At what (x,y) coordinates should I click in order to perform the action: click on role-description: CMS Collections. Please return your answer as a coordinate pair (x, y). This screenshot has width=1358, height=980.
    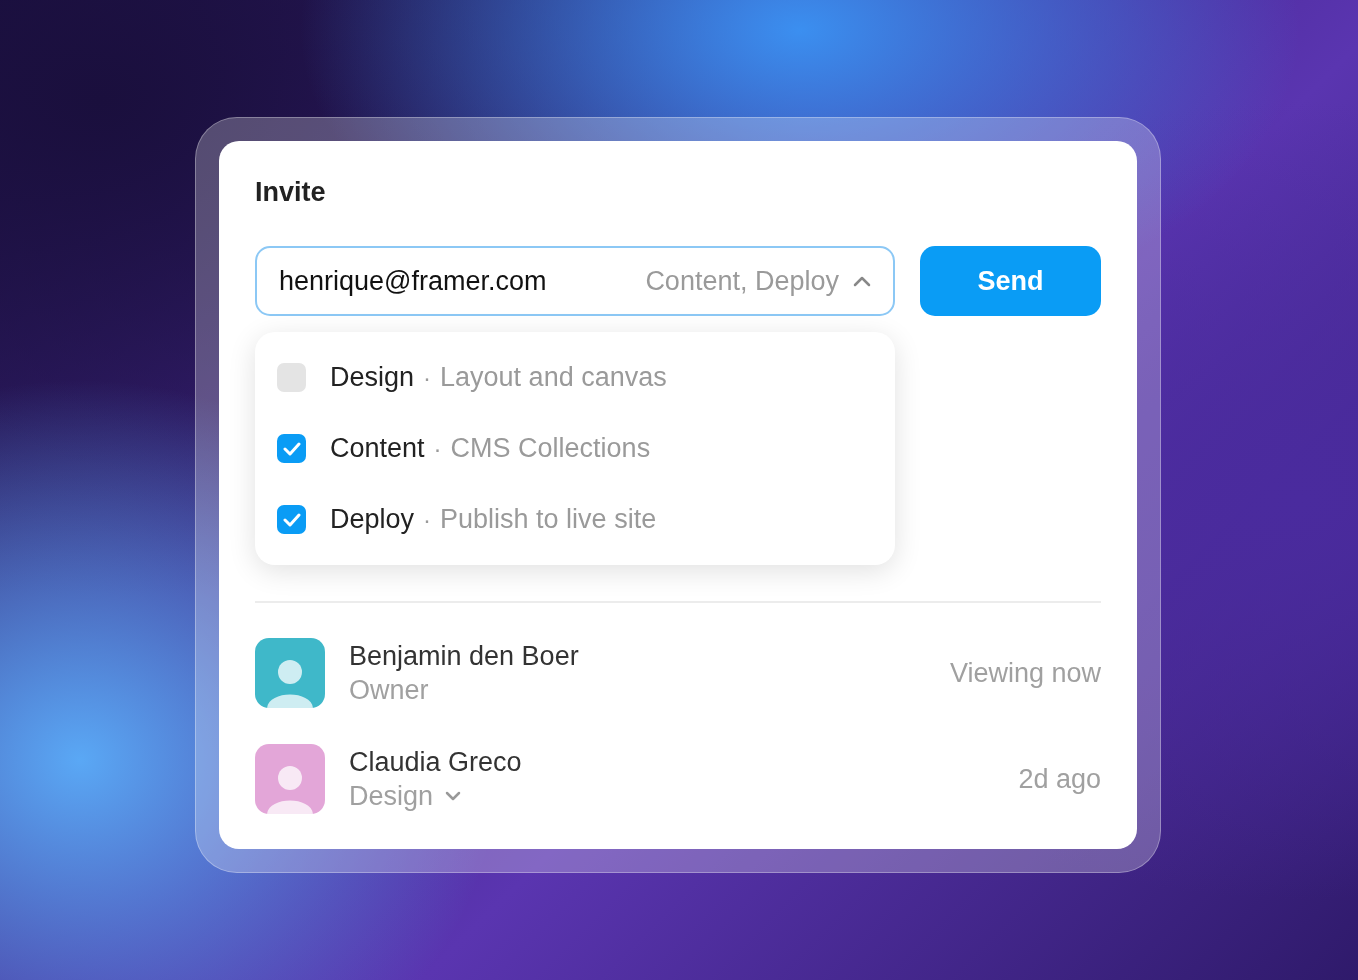
    Looking at the image, I should click on (550, 449).